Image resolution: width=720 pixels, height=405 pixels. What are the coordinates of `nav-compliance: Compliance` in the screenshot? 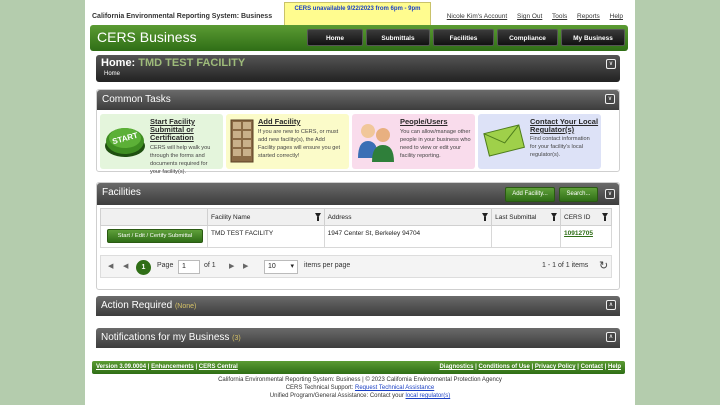 It's located at (527, 37).